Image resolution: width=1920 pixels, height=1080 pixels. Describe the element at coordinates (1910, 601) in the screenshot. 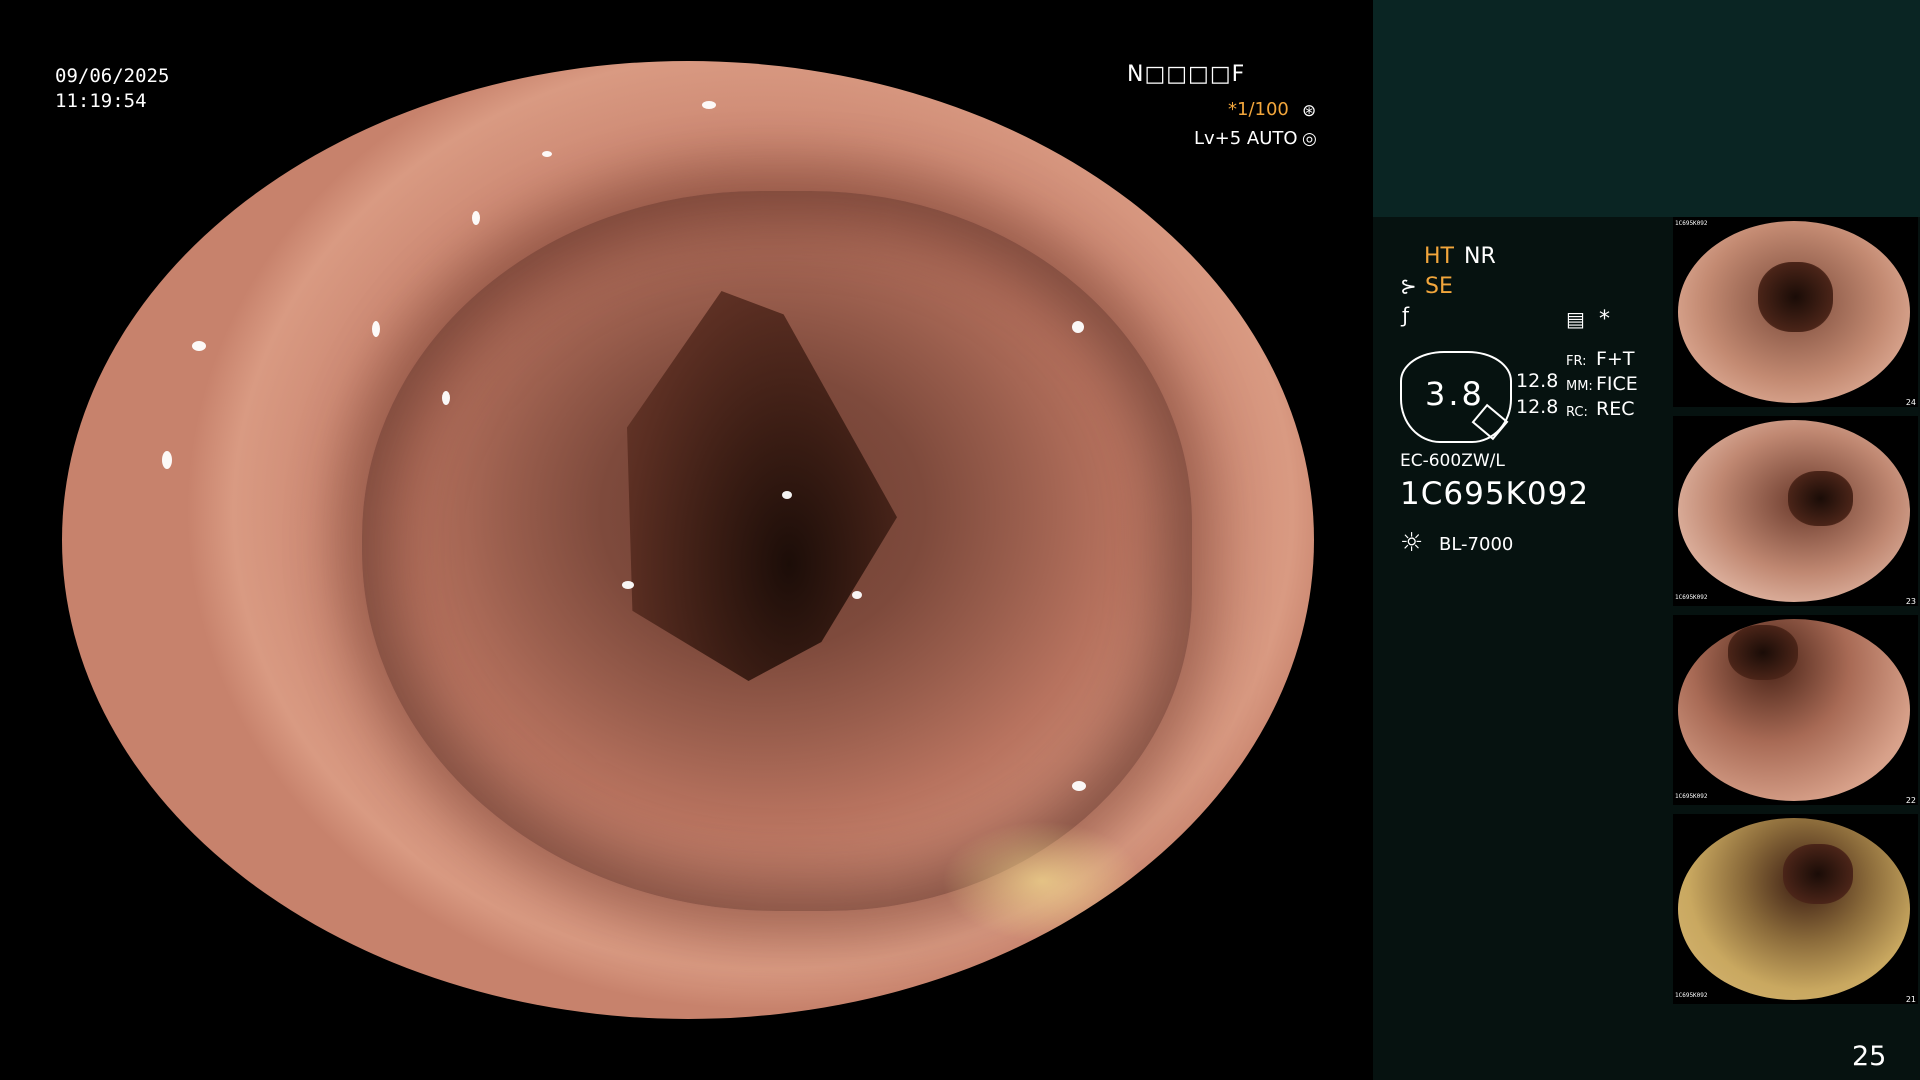

I see `thumbnail-number: 23` at that location.